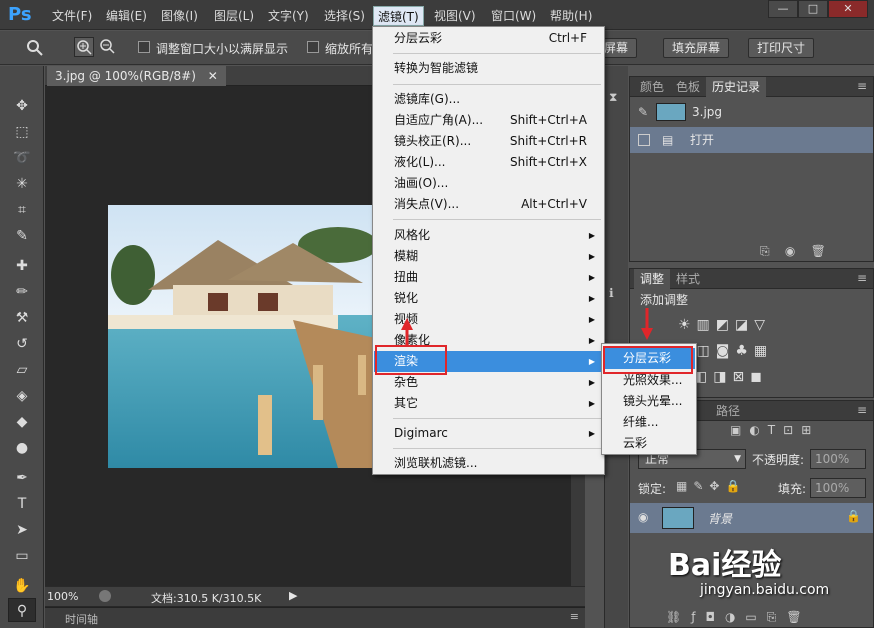 The width and height of the screenshot is (874, 628). I want to click on render-clouds: 云彩, so click(649, 443).